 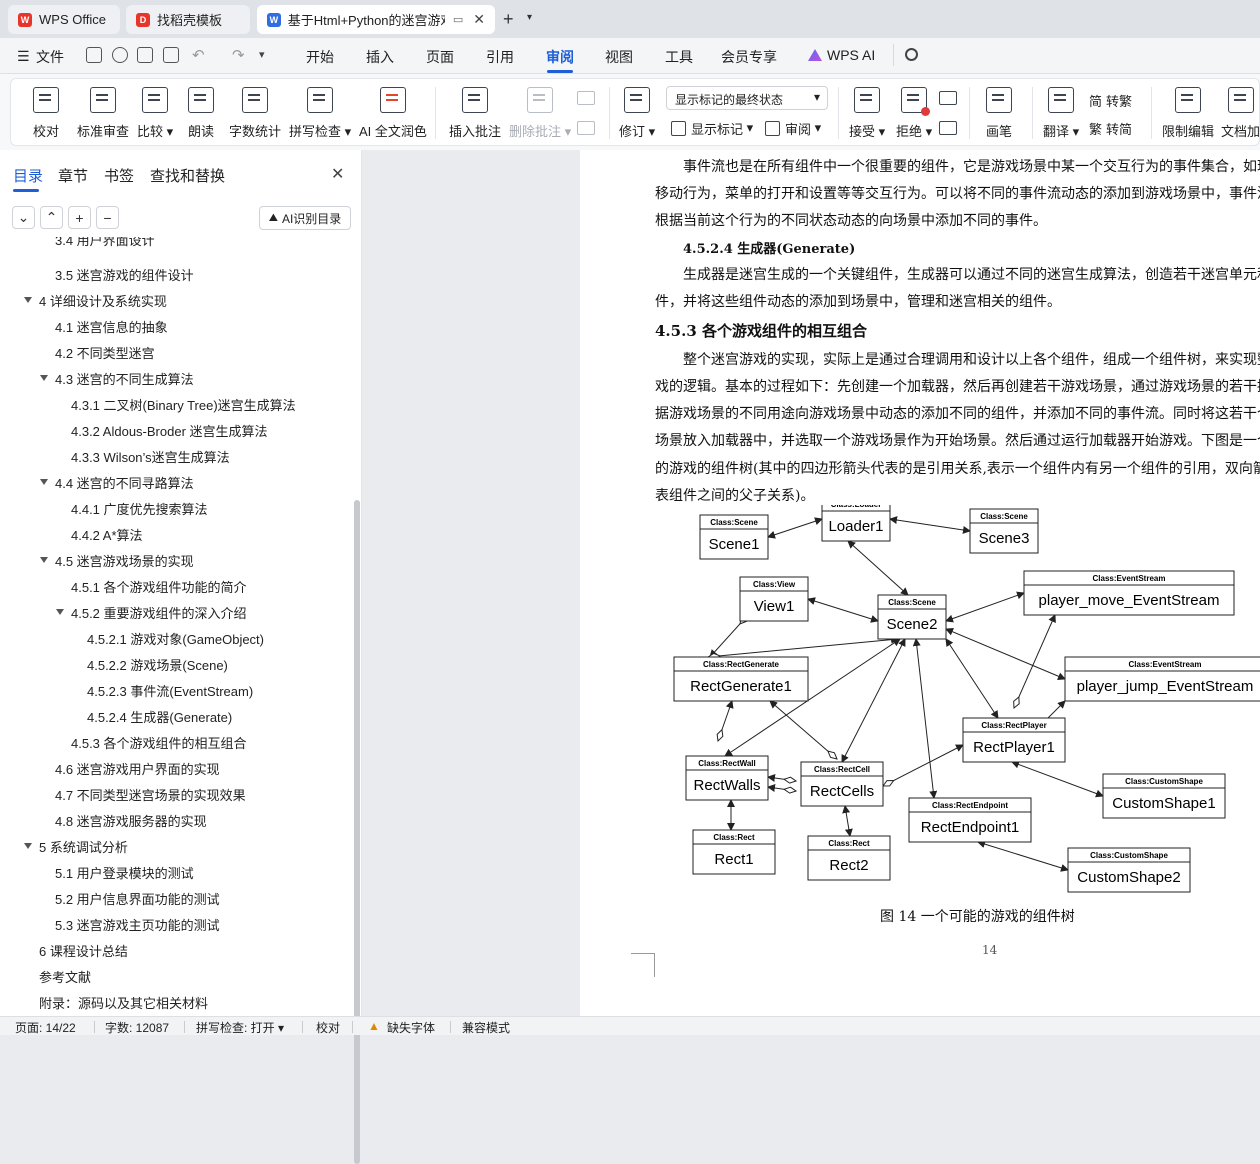 What do you see at coordinates (50, 57) in the screenshot?
I see `menu-file: 文件` at bounding box center [50, 57].